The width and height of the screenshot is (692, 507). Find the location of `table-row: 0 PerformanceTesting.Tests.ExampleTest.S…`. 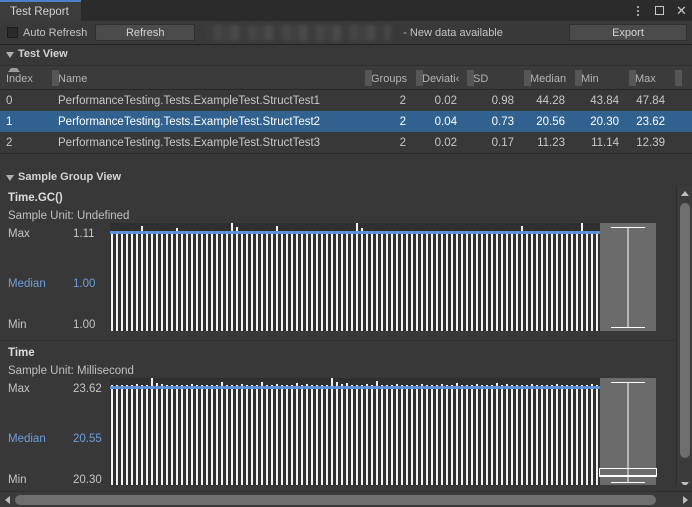

table-row: 0 PerformanceTesting.Tests.ExampleTest.S… is located at coordinates (346, 100).